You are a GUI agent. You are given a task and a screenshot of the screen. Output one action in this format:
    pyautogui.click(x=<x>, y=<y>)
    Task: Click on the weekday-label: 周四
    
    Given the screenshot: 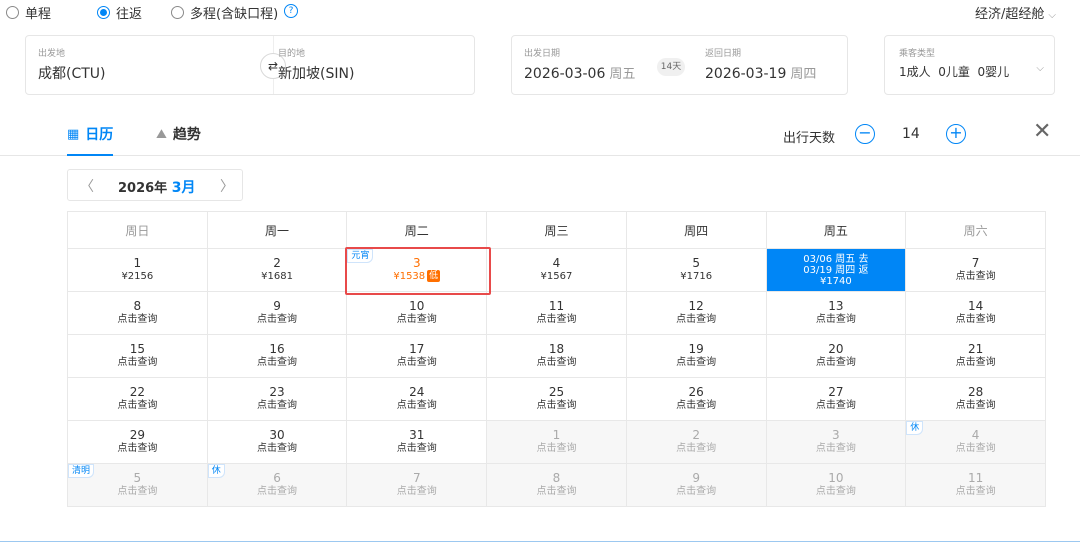 What is the action you would take?
    pyautogui.click(x=696, y=230)
    